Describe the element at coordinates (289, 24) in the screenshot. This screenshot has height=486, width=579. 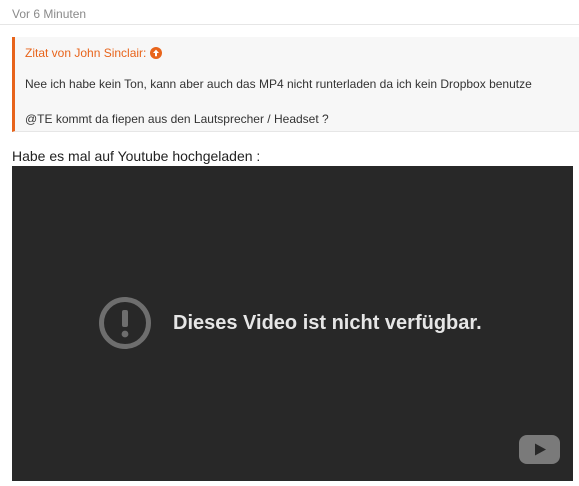
I see `divider` at that location.